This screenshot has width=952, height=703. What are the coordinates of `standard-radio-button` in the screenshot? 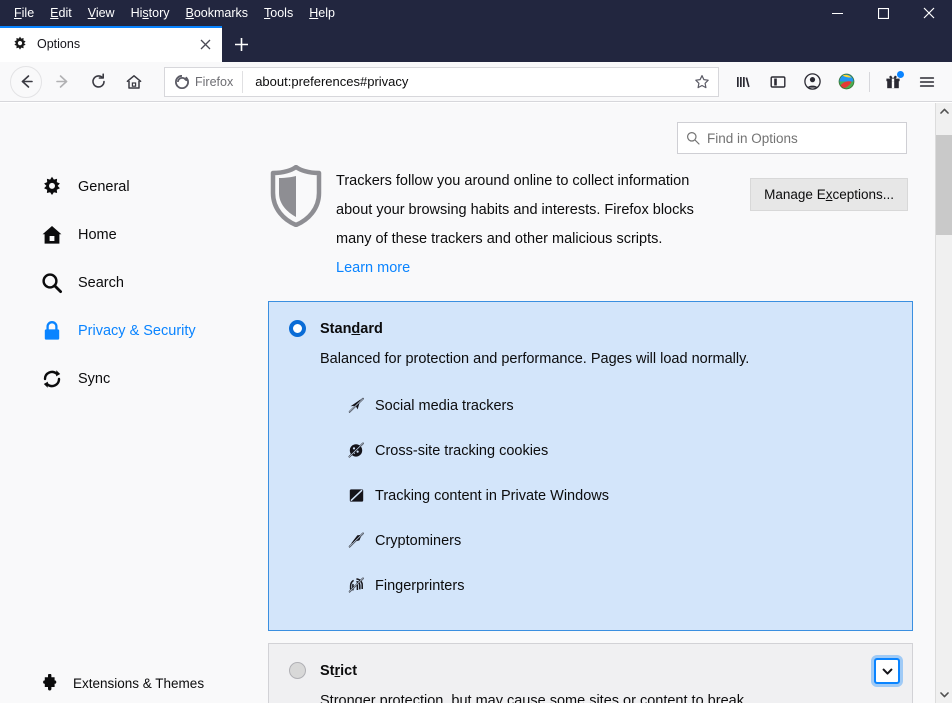 It's located at (297, 328).